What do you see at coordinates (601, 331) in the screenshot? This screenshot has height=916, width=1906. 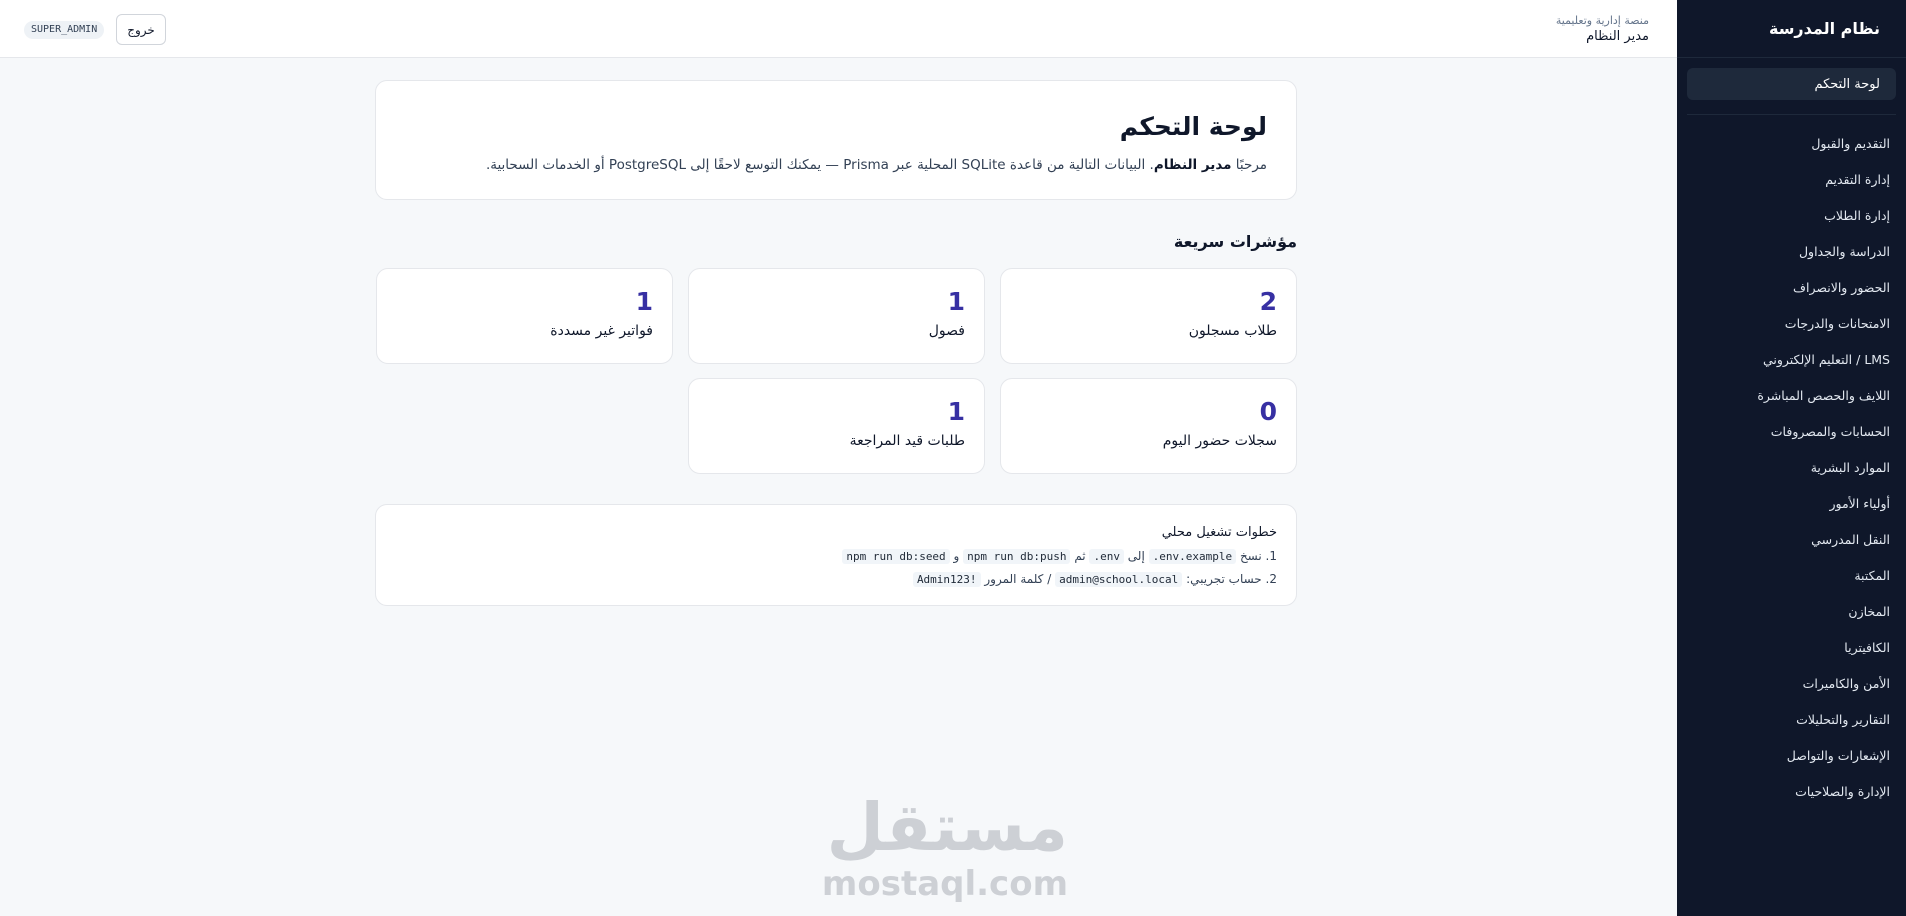 I see `stat-label: فواتير غير مسددة` at bounding box center [601, 331].